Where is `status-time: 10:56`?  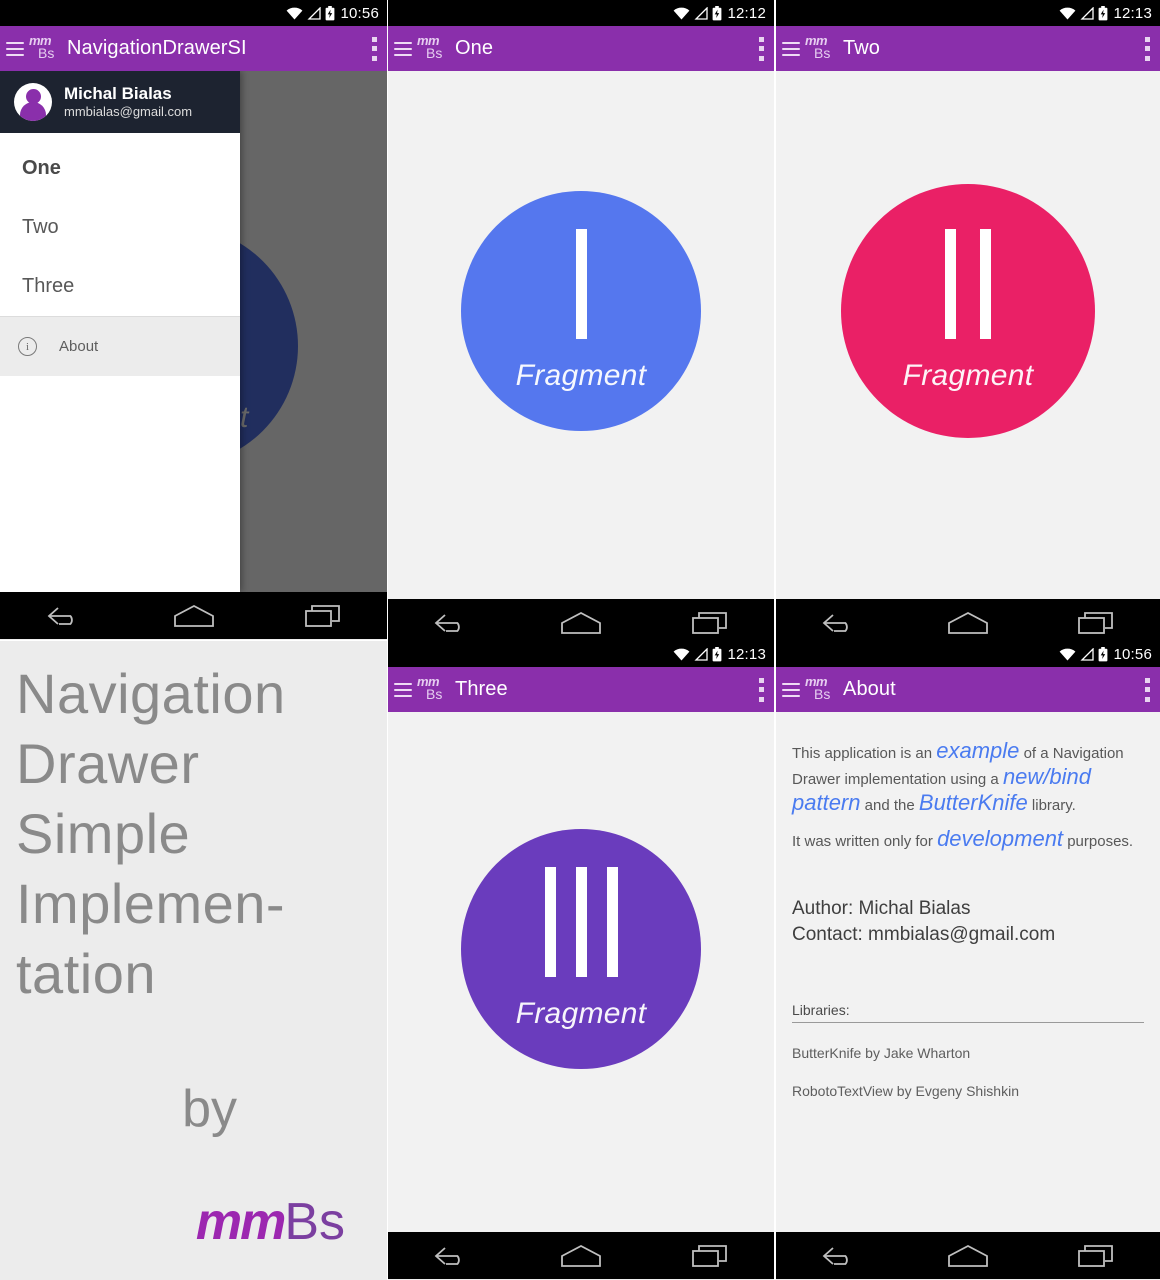 status-time: 10:56 is located at coordinates (359, 13).